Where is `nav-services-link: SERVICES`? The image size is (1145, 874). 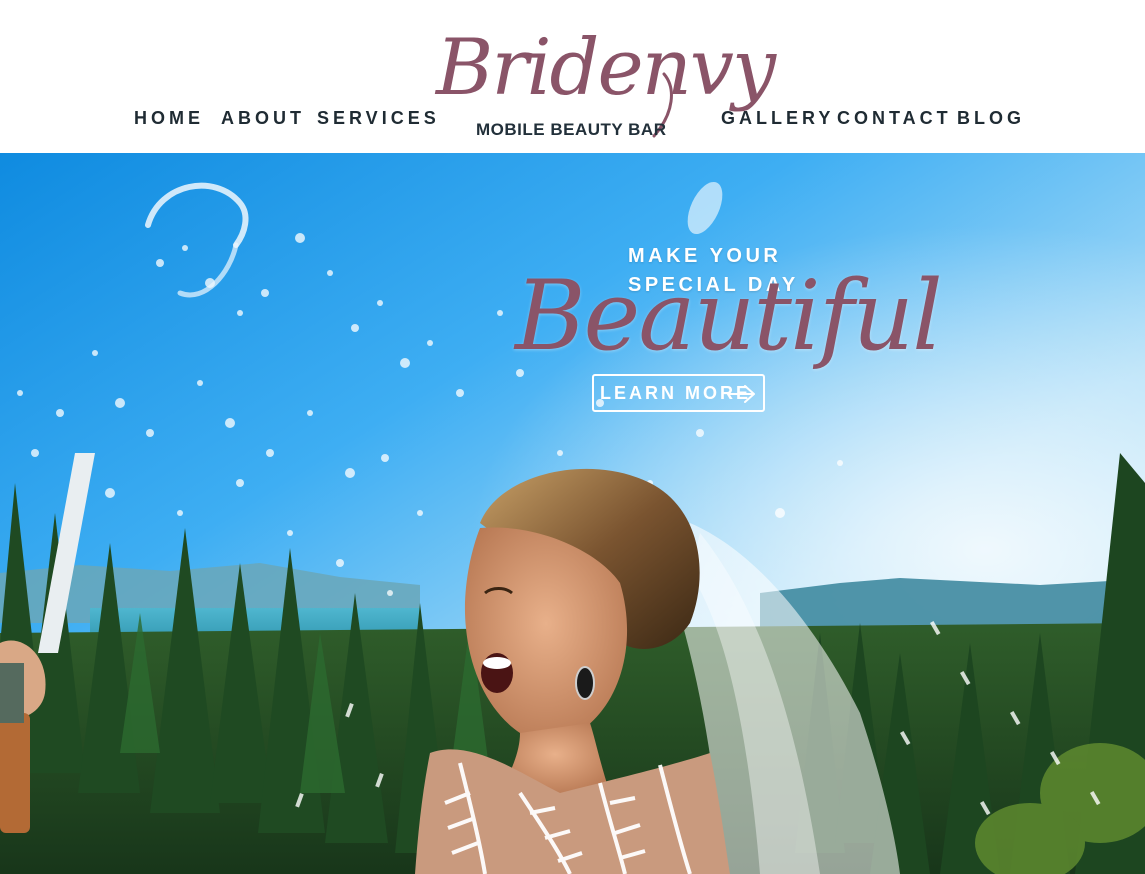
nav-services-link: SERVICES is located at coordinates (378, 118).